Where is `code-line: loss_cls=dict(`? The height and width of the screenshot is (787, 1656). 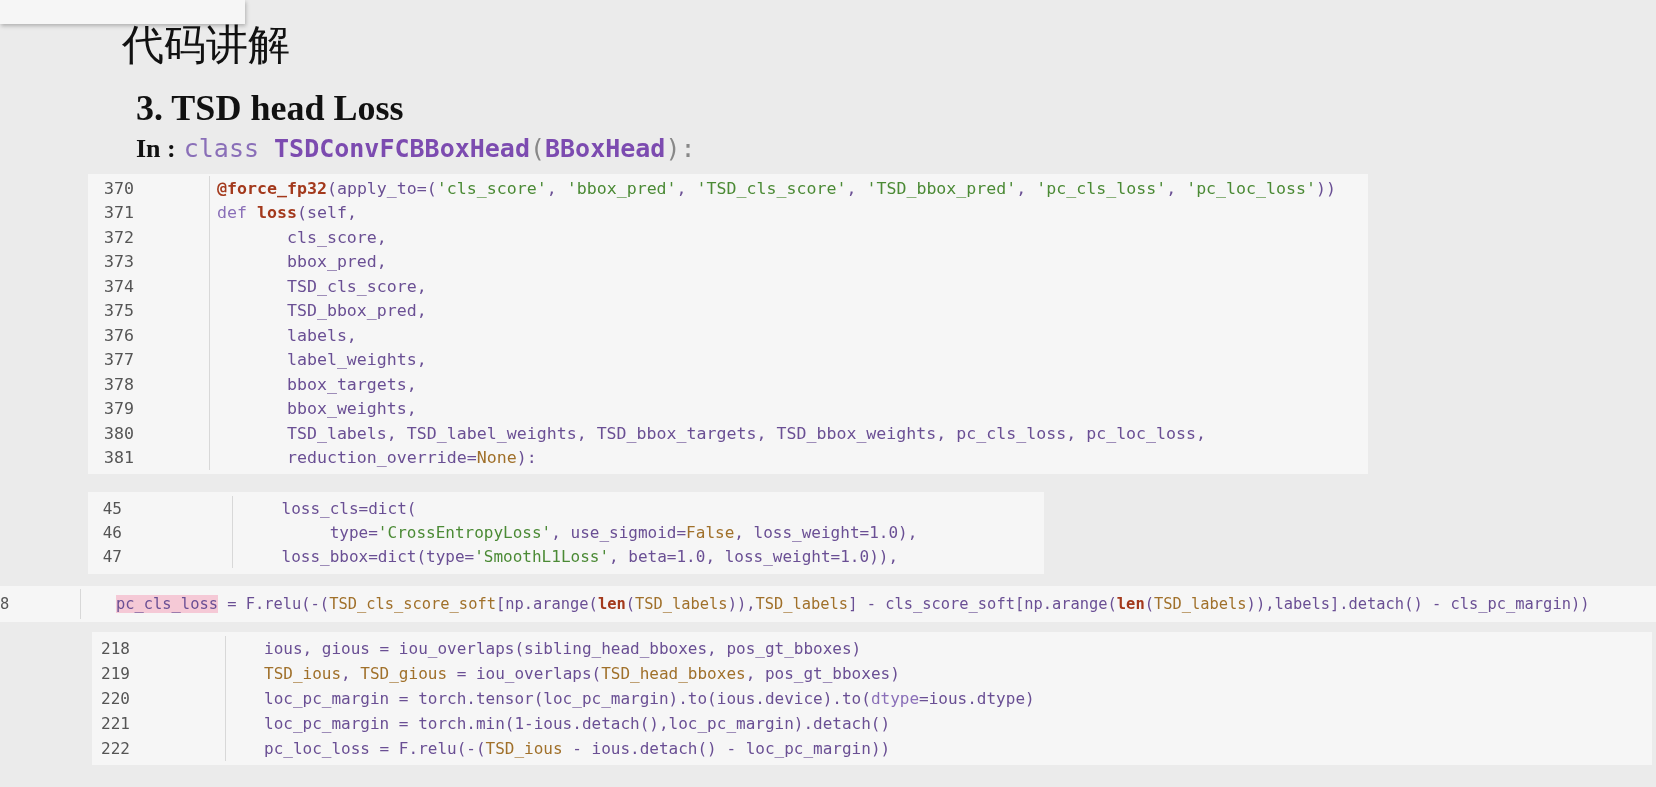
code-line: loss_cls=dict( is located at coordinates (348, 508).